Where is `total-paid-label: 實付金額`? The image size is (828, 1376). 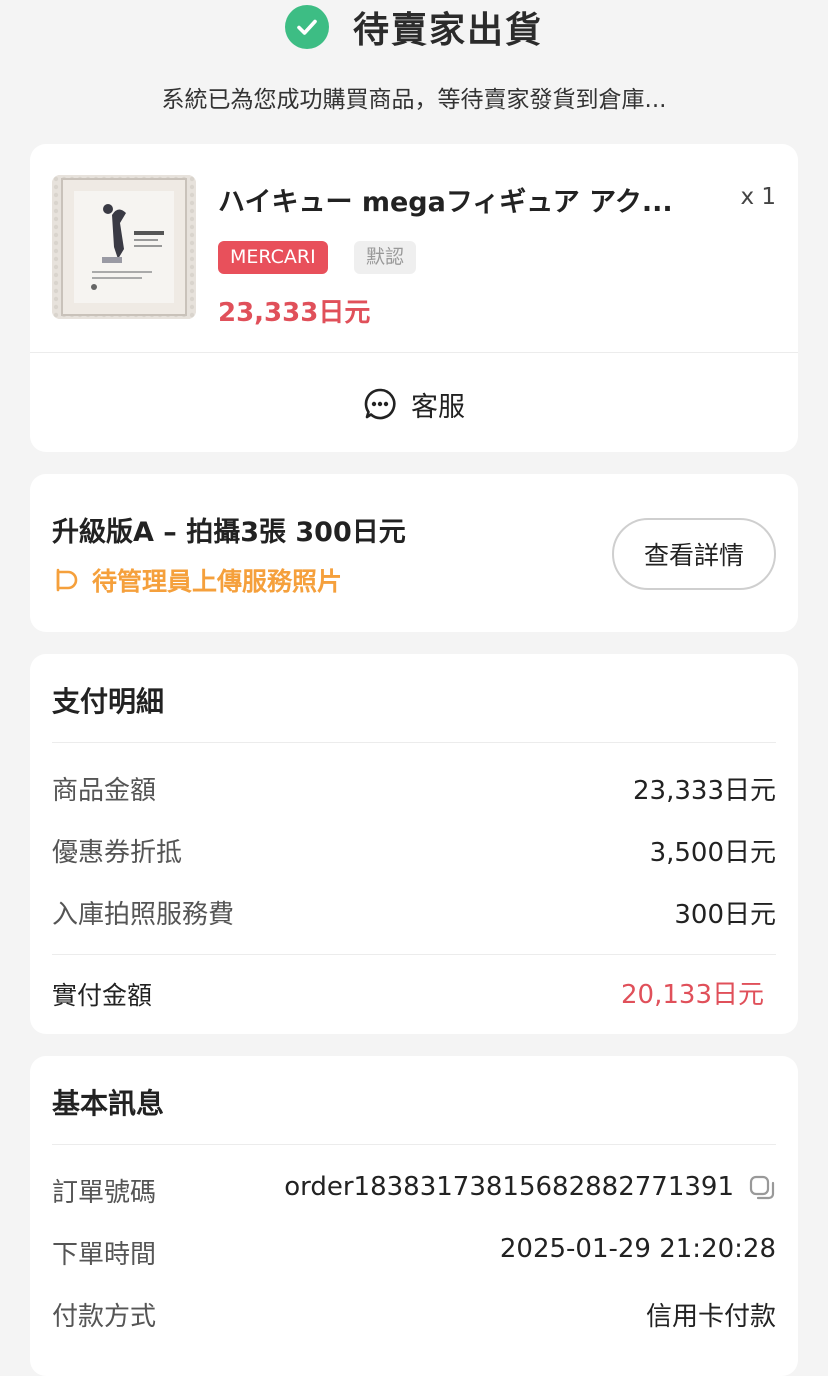 total-paid-label: 實付金額 is located at coordinates (102, 995).